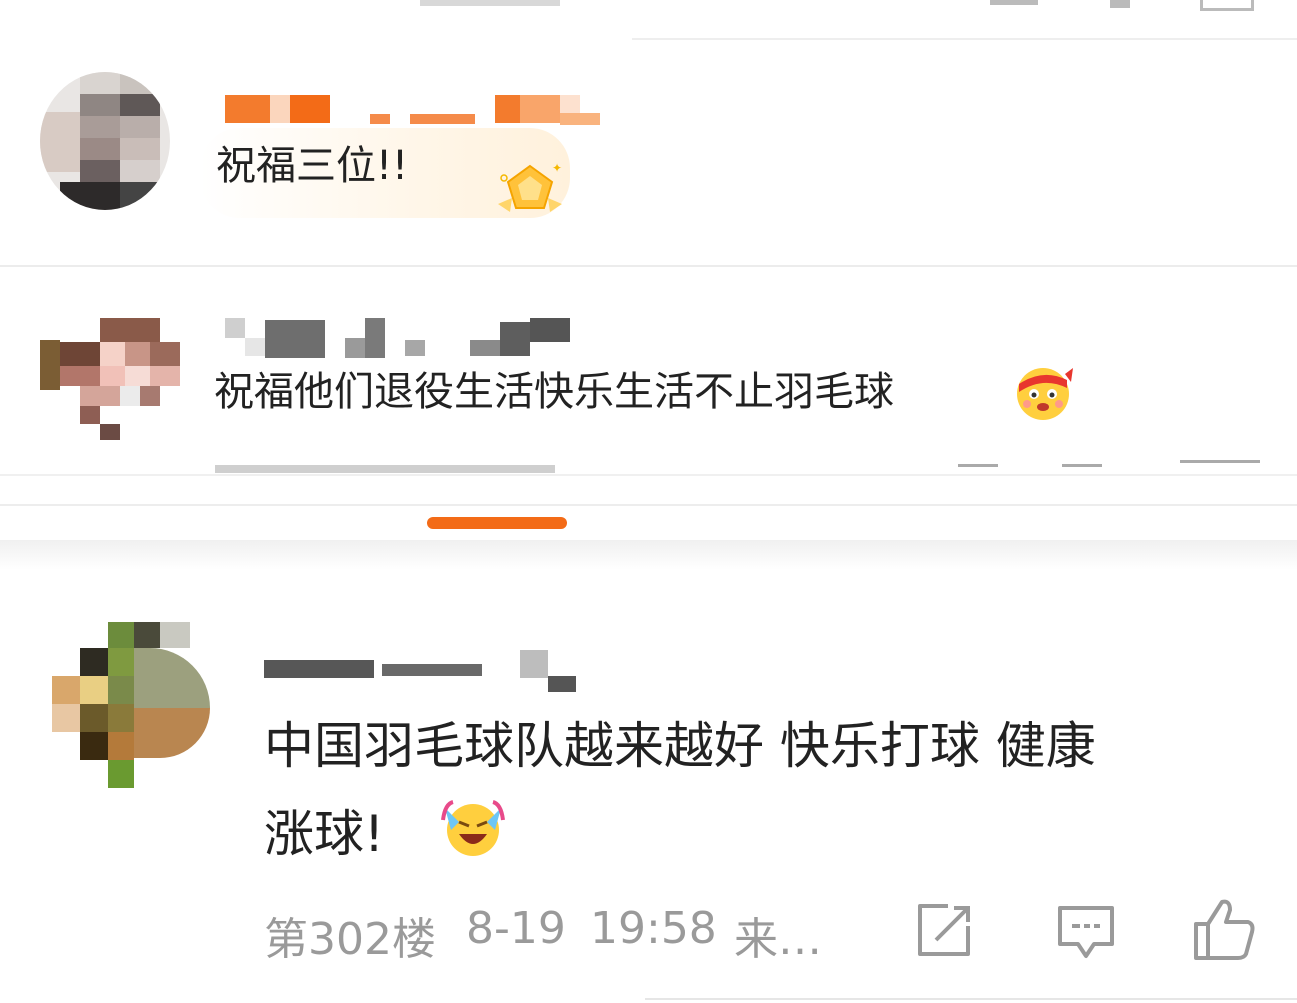 The width and height of the screenshot is (1297, 1003). Describe the element at coordinates (648, 555) in the screenshot. I see `section-shadow` at that location.